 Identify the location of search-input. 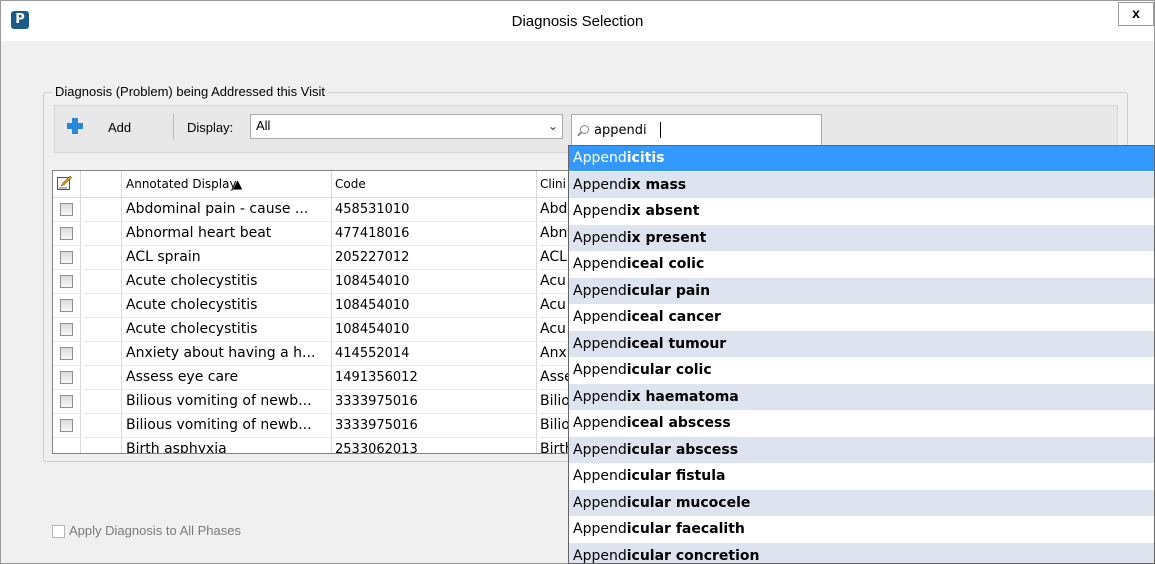
(704, 130).